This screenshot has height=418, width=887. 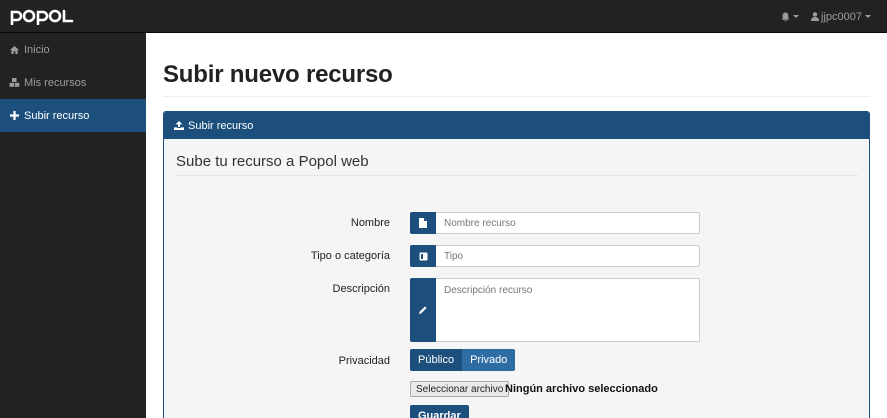 I want to click on user-menu: jjpc0007, so click(x=841, y=17).